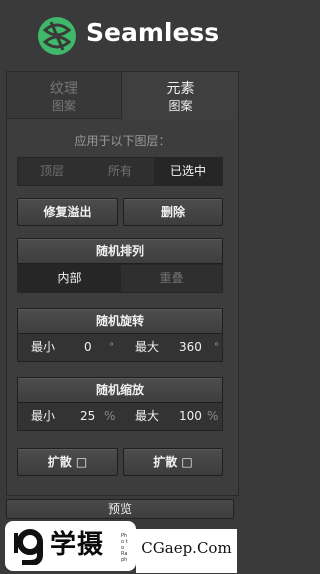 This screenshot has width=320, height=574. What do you see at coordinates (171, 278) in the screenshot?
I see `arrange-option-overlap: 重叠` at bounding box center [171, 278].